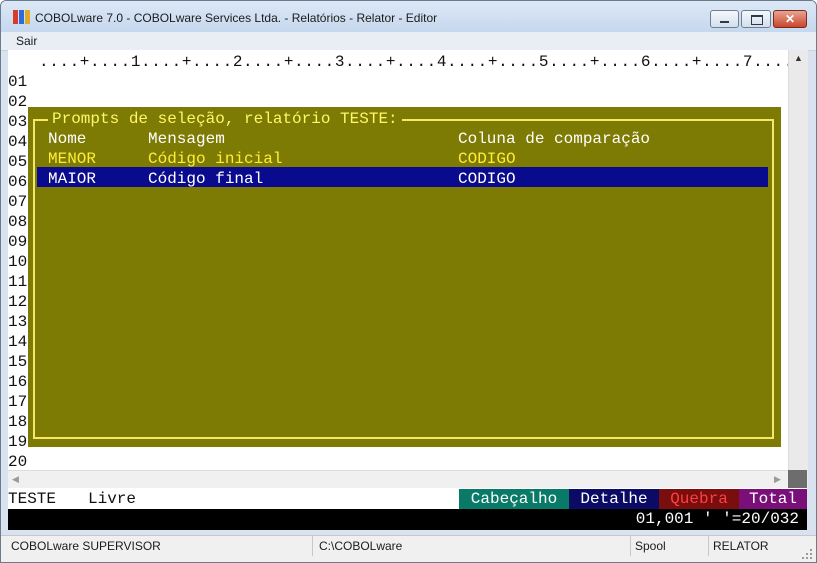  What do you see at coordinates (18, 202) in the screenshot?
I see `line-number: 07` at bounding box center [18, 202].